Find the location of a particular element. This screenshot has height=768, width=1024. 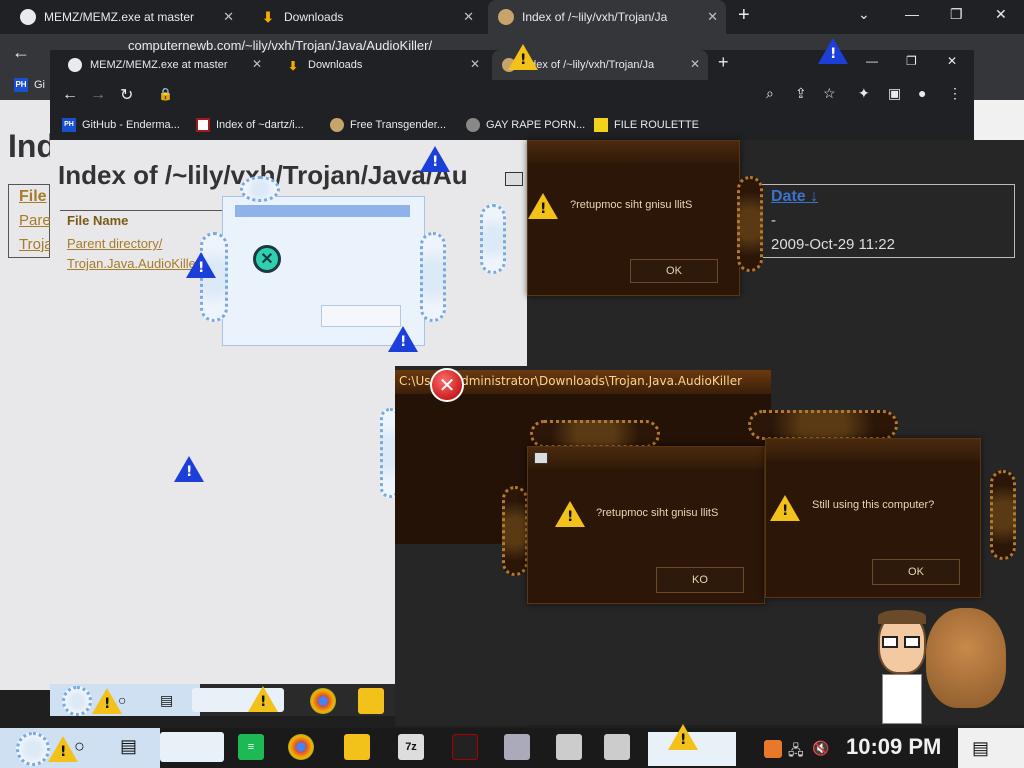

profile-icon: ● is located at coordinates (922, 93).